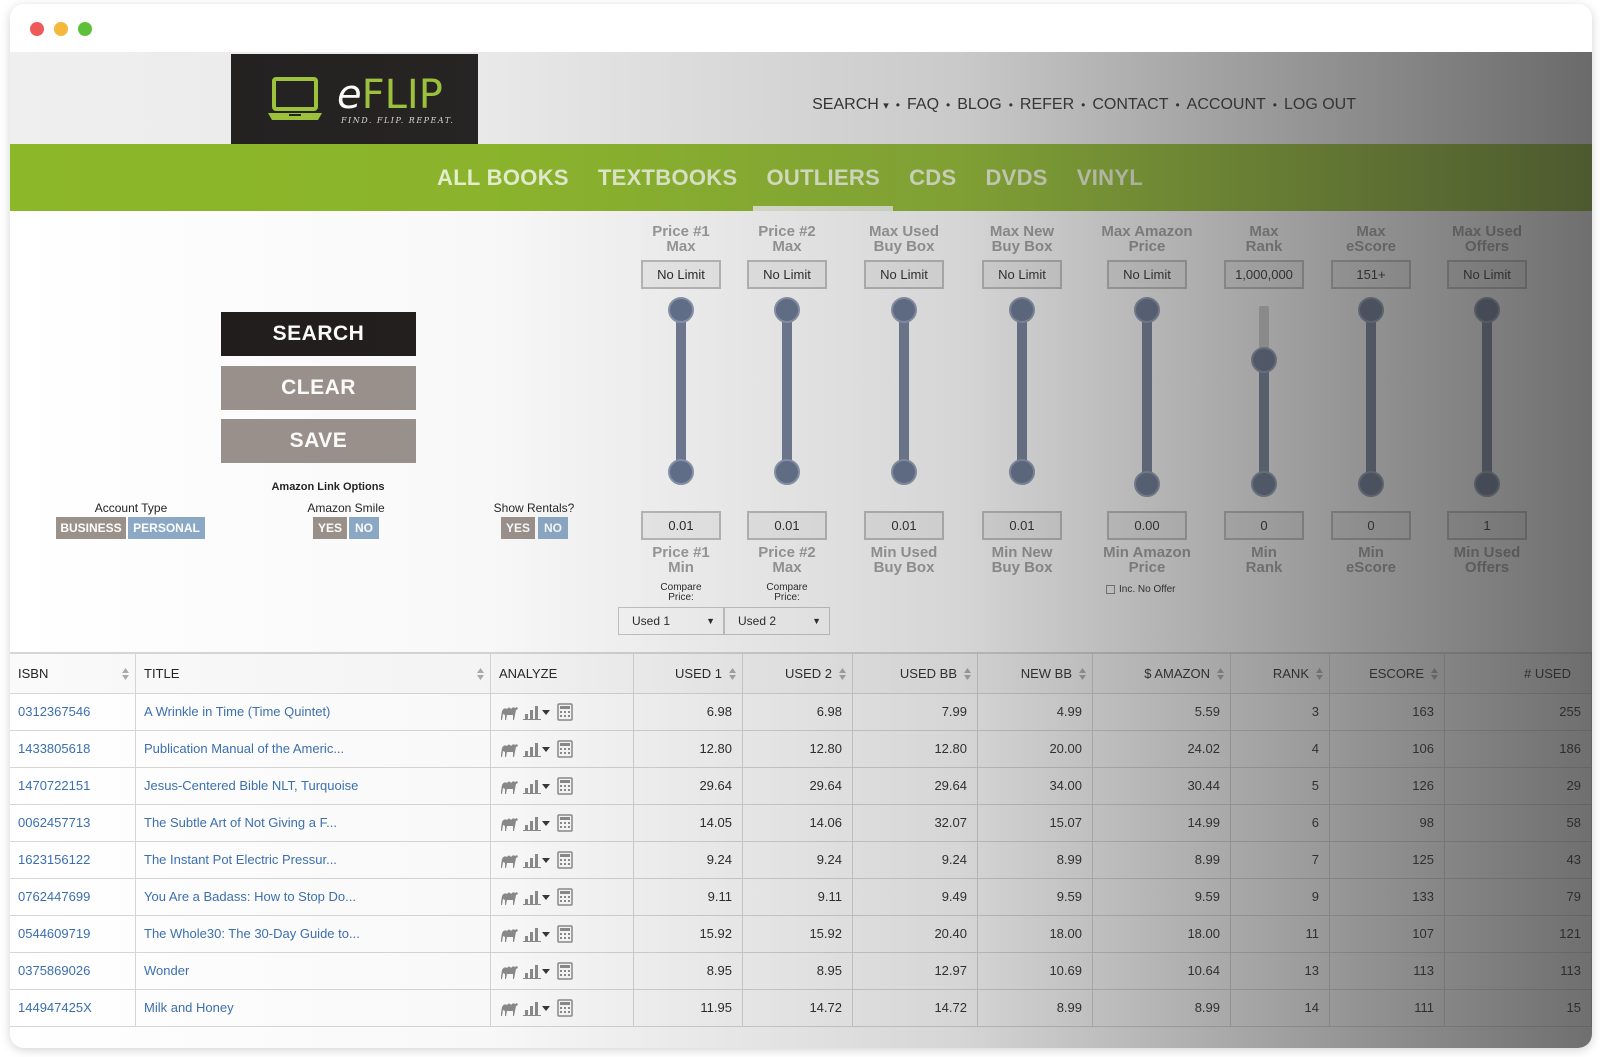 This screenshot has height=1057, width=1600. I want to click on tab-dvds: DVDS, so click(1016, 177).